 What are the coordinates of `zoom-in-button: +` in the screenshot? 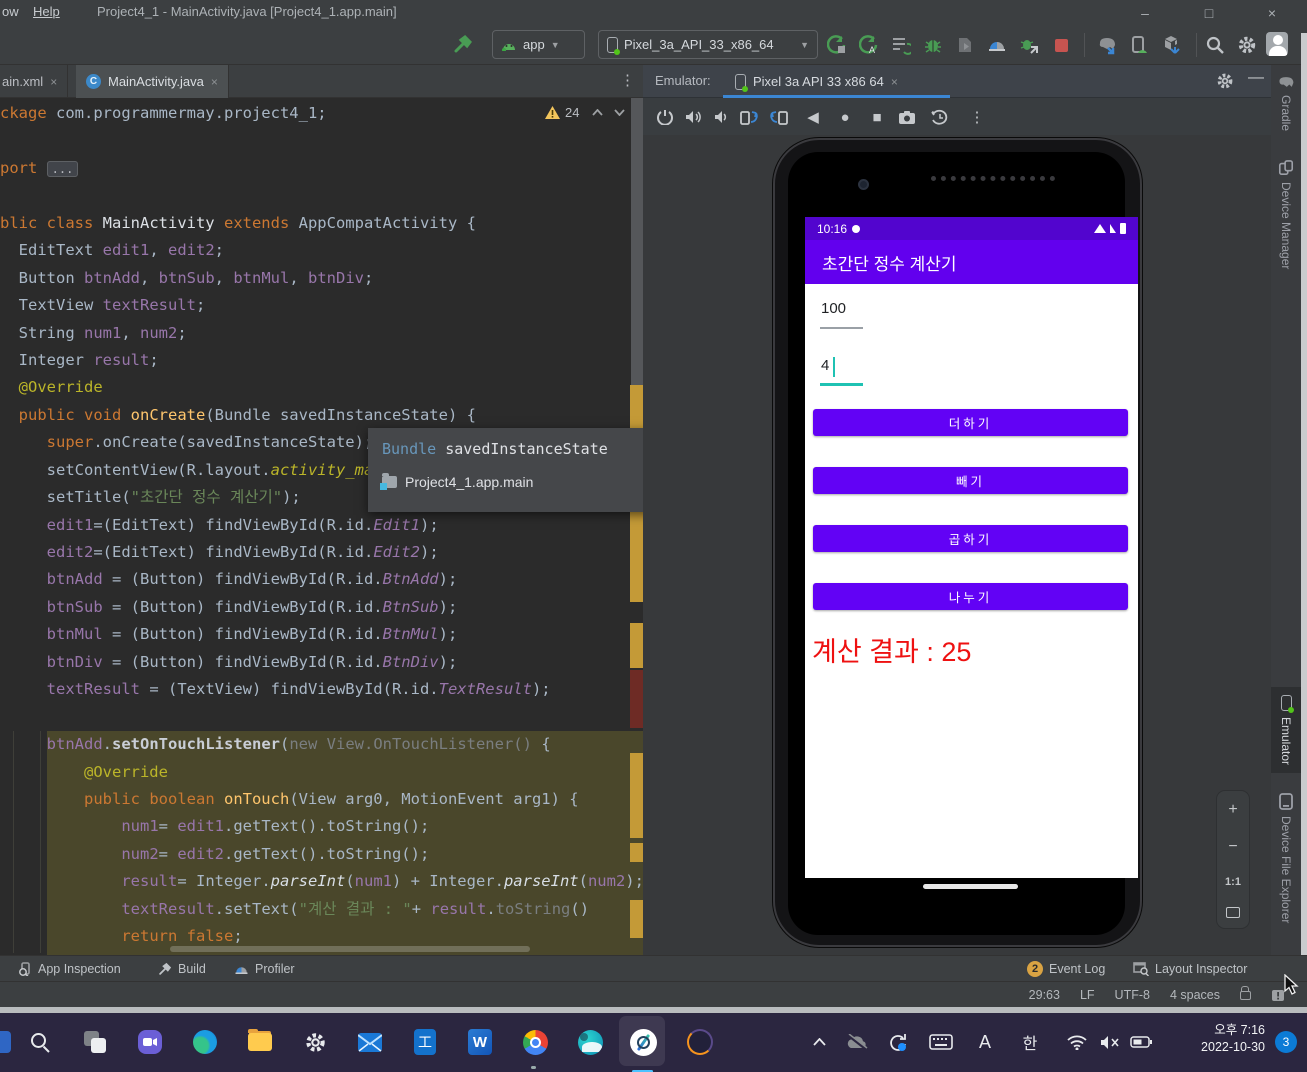 It's located at (1232, 810).